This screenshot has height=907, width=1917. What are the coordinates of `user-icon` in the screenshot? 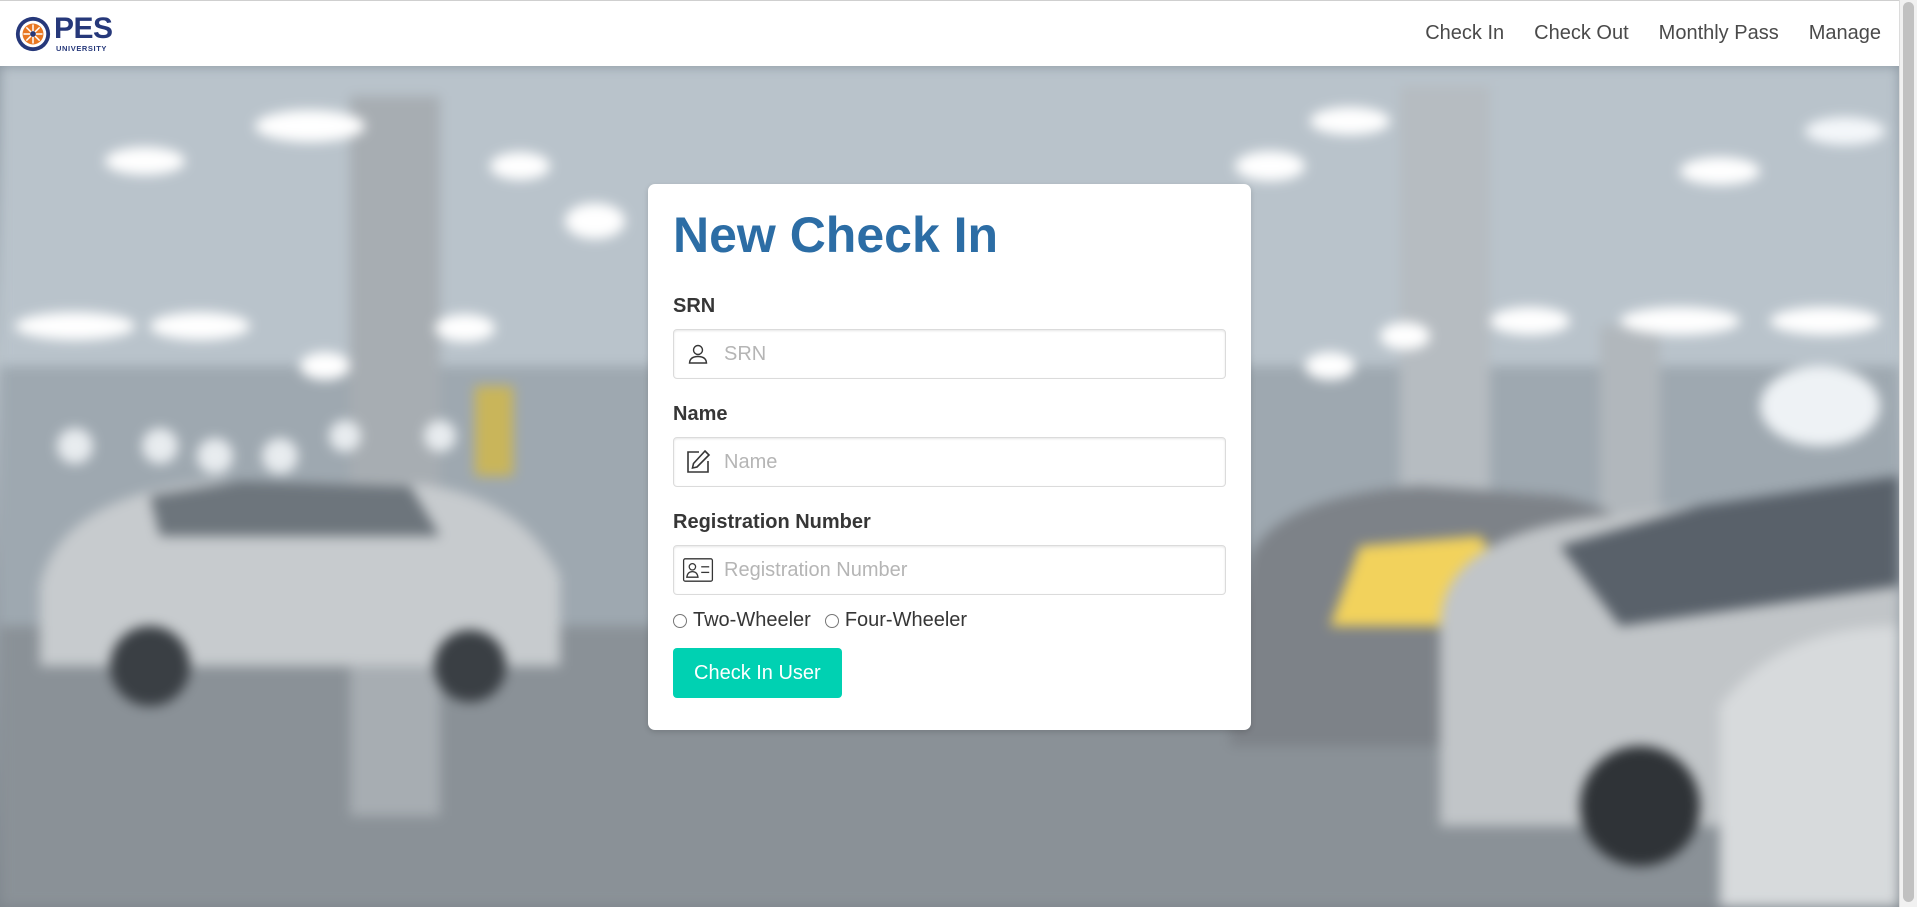 It's located at (698, 354).